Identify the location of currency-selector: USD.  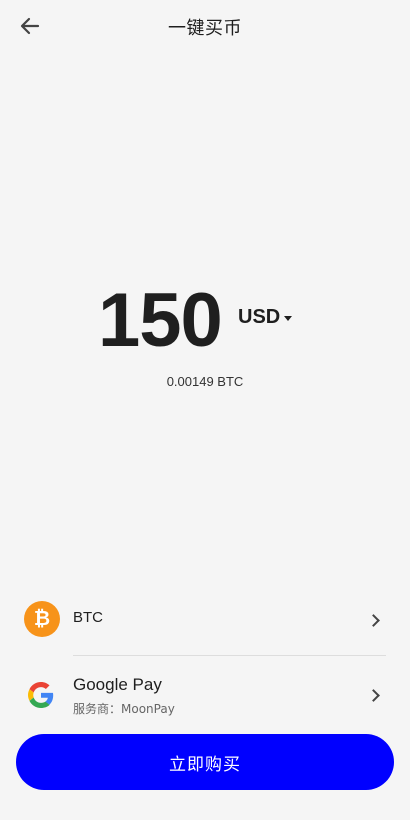
(265, 317).